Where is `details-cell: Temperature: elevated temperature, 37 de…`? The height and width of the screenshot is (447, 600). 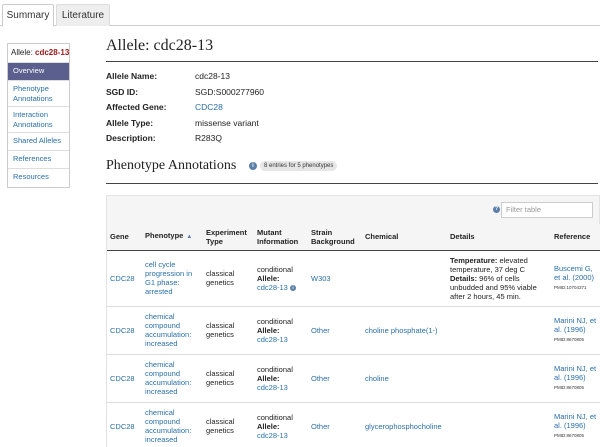
details-cell: Temperature: elevated temperature, 37 de… is located at coordinates (499, 278).